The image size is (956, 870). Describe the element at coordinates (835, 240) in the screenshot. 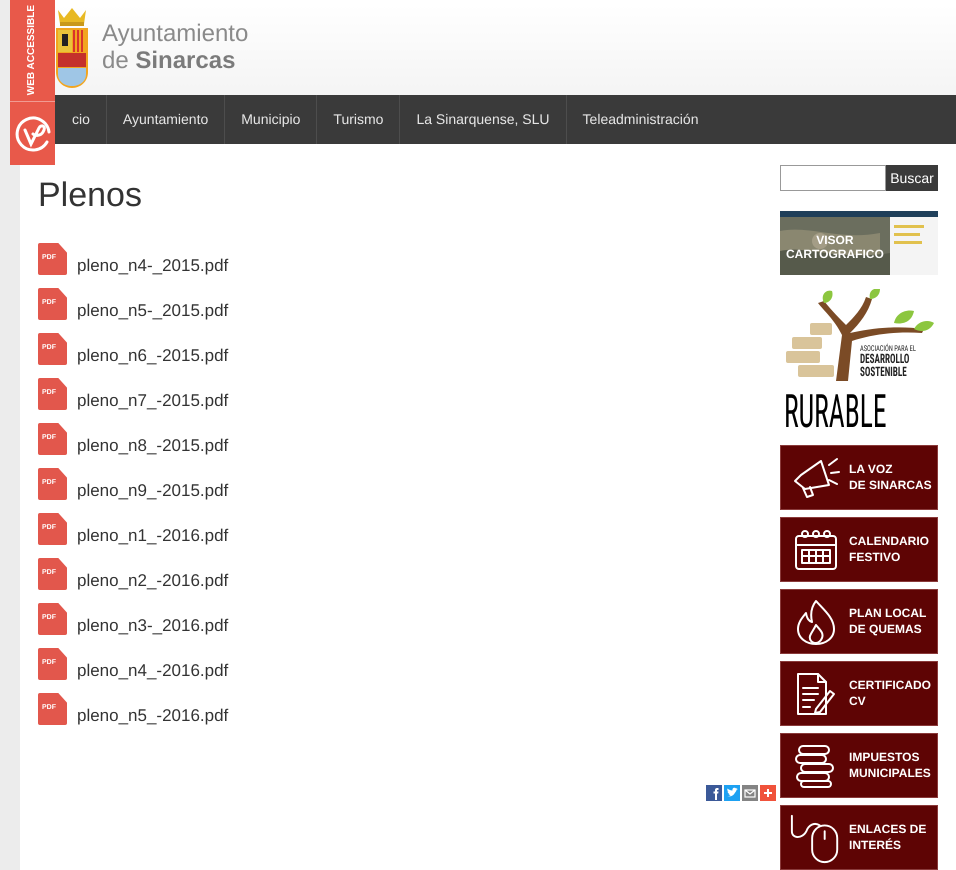

I see `banner-text: VISOR` at that location.